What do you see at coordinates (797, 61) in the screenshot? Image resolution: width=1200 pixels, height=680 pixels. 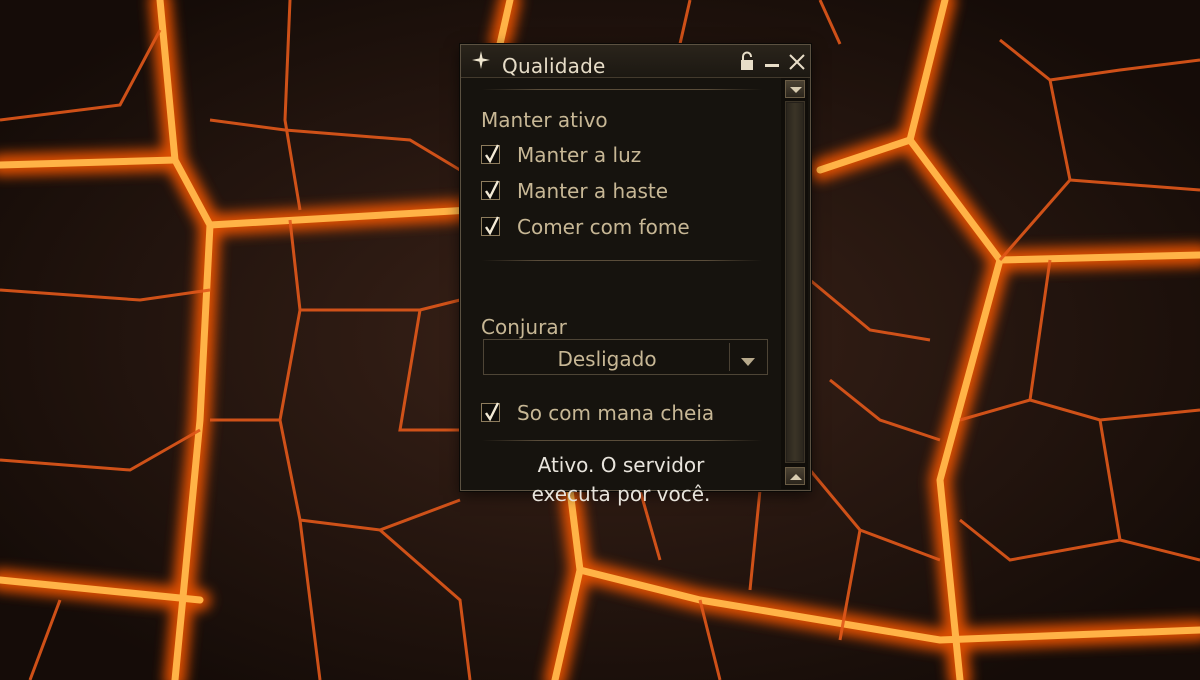 I see `close-icon` at bounding box center [797, 61].